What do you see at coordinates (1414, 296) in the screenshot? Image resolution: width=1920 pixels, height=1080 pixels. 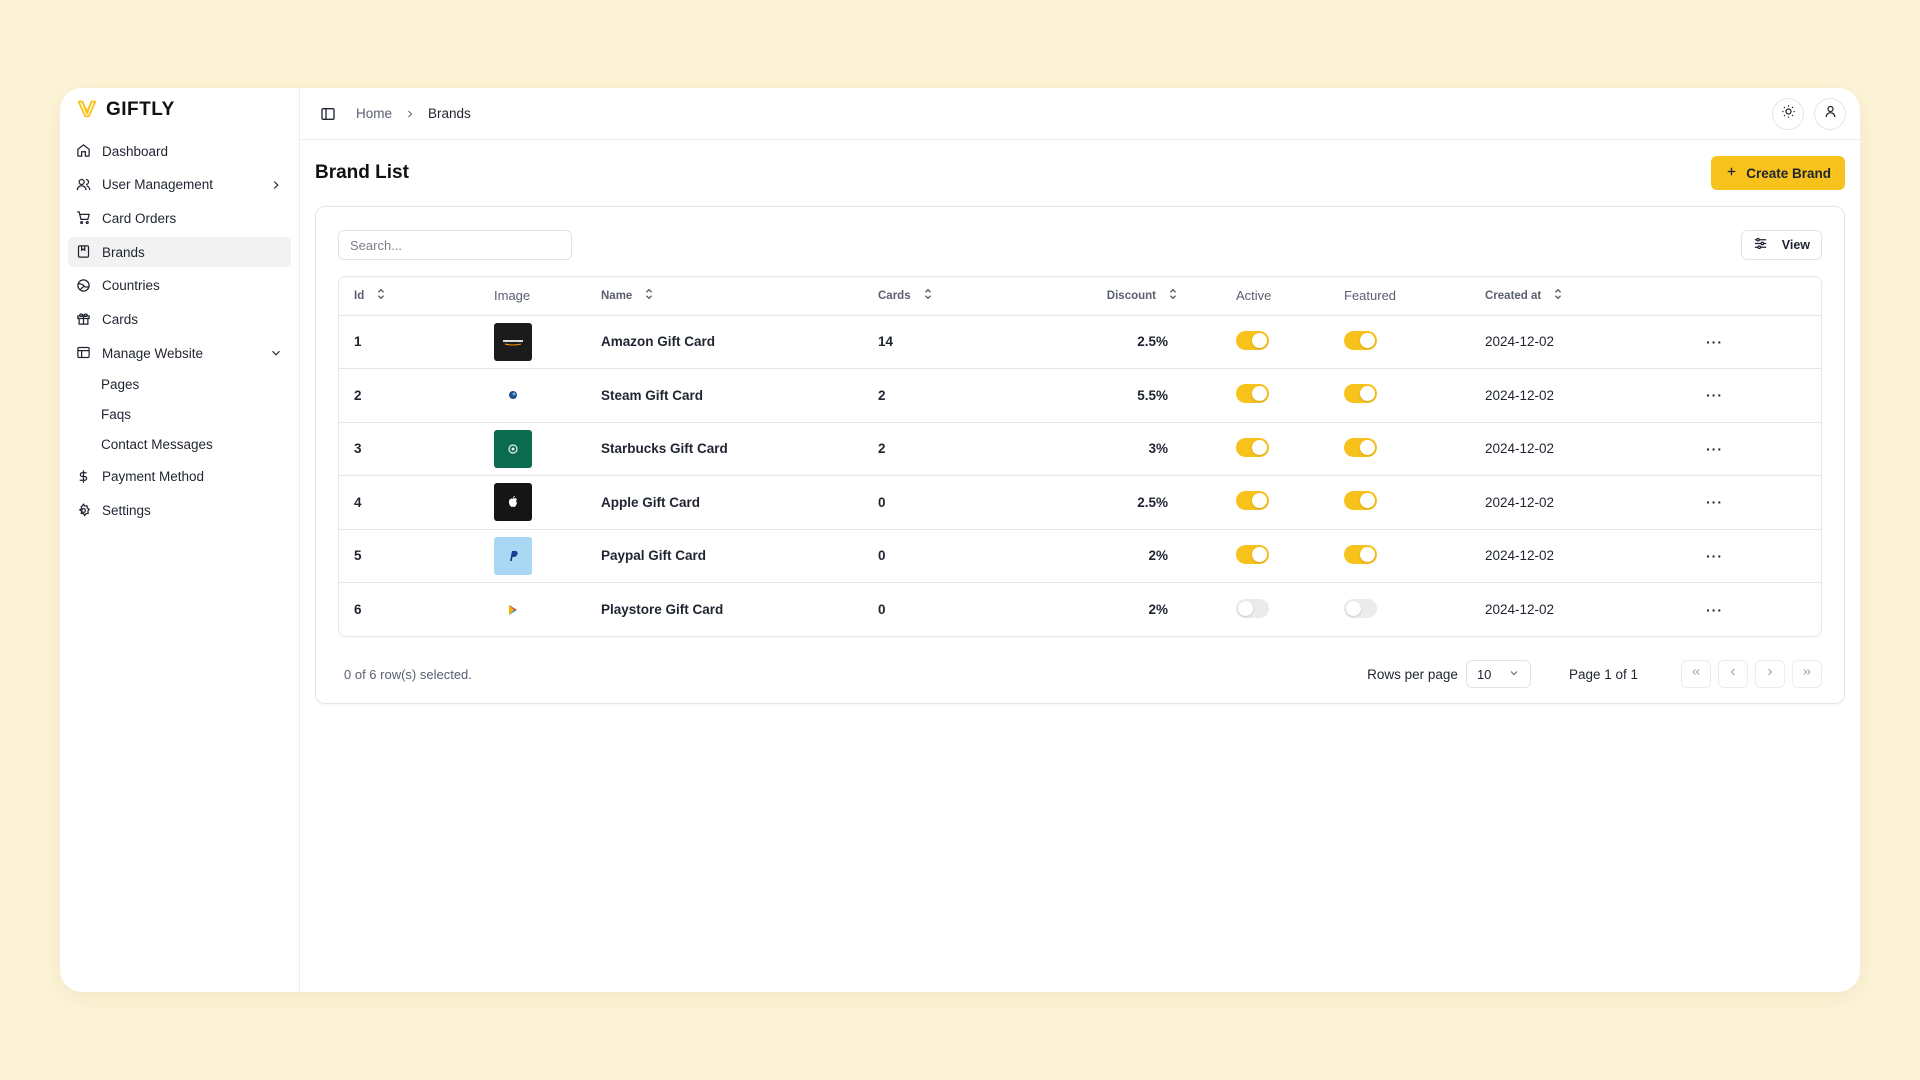 I see `column-header-featured: Featured` at bounding box center [1414, 296].